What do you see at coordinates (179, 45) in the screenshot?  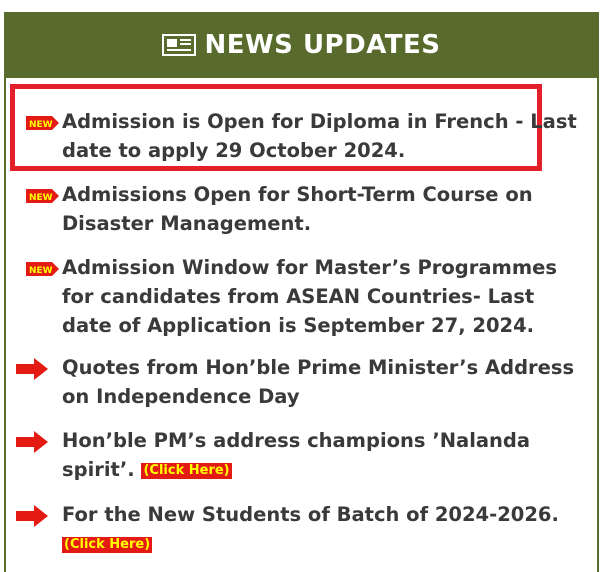 I see `newspaper-icon` at bounding box center [179, 45].